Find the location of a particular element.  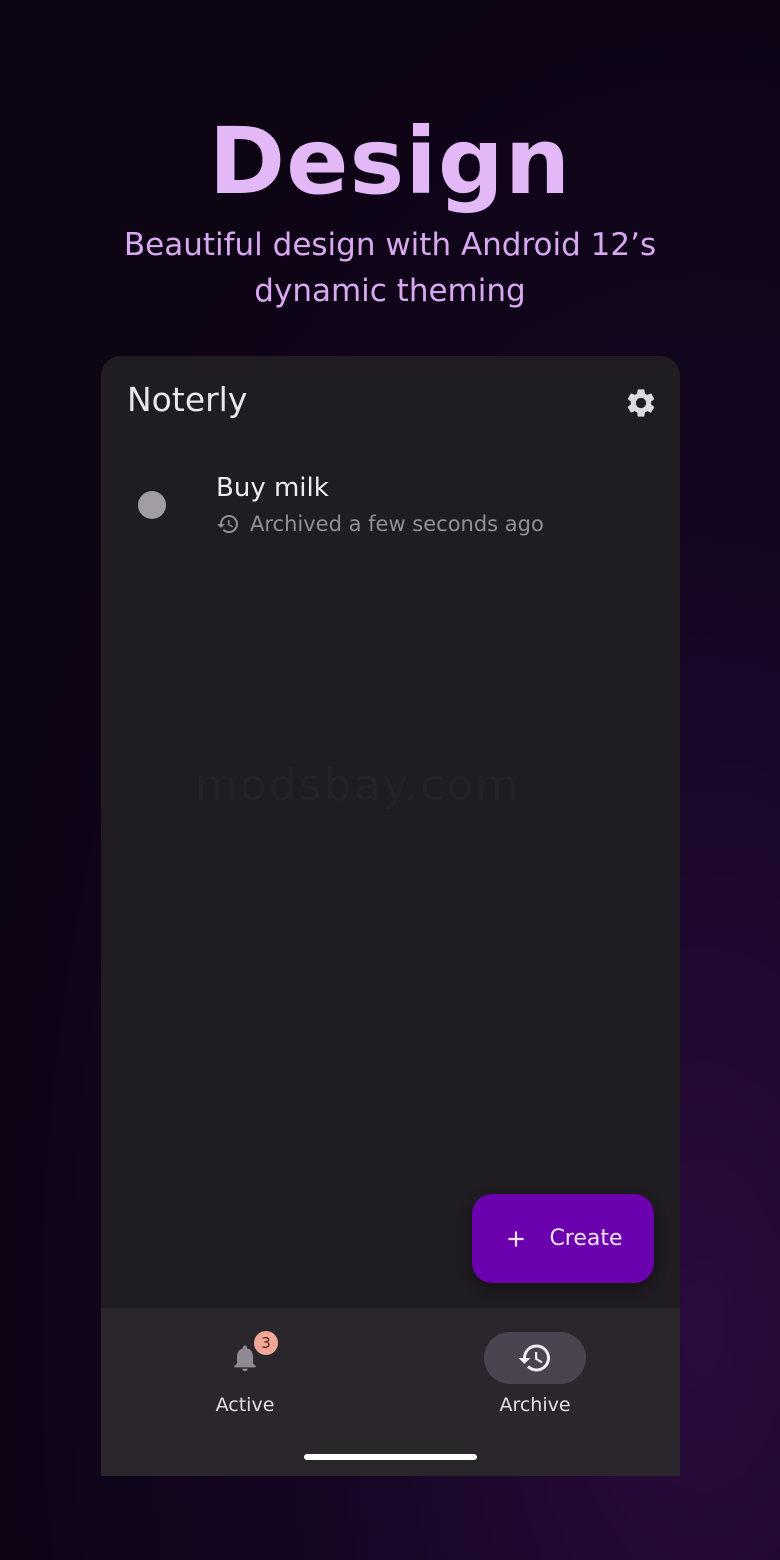

create-button: Create is located at coordinates (563, 1238).